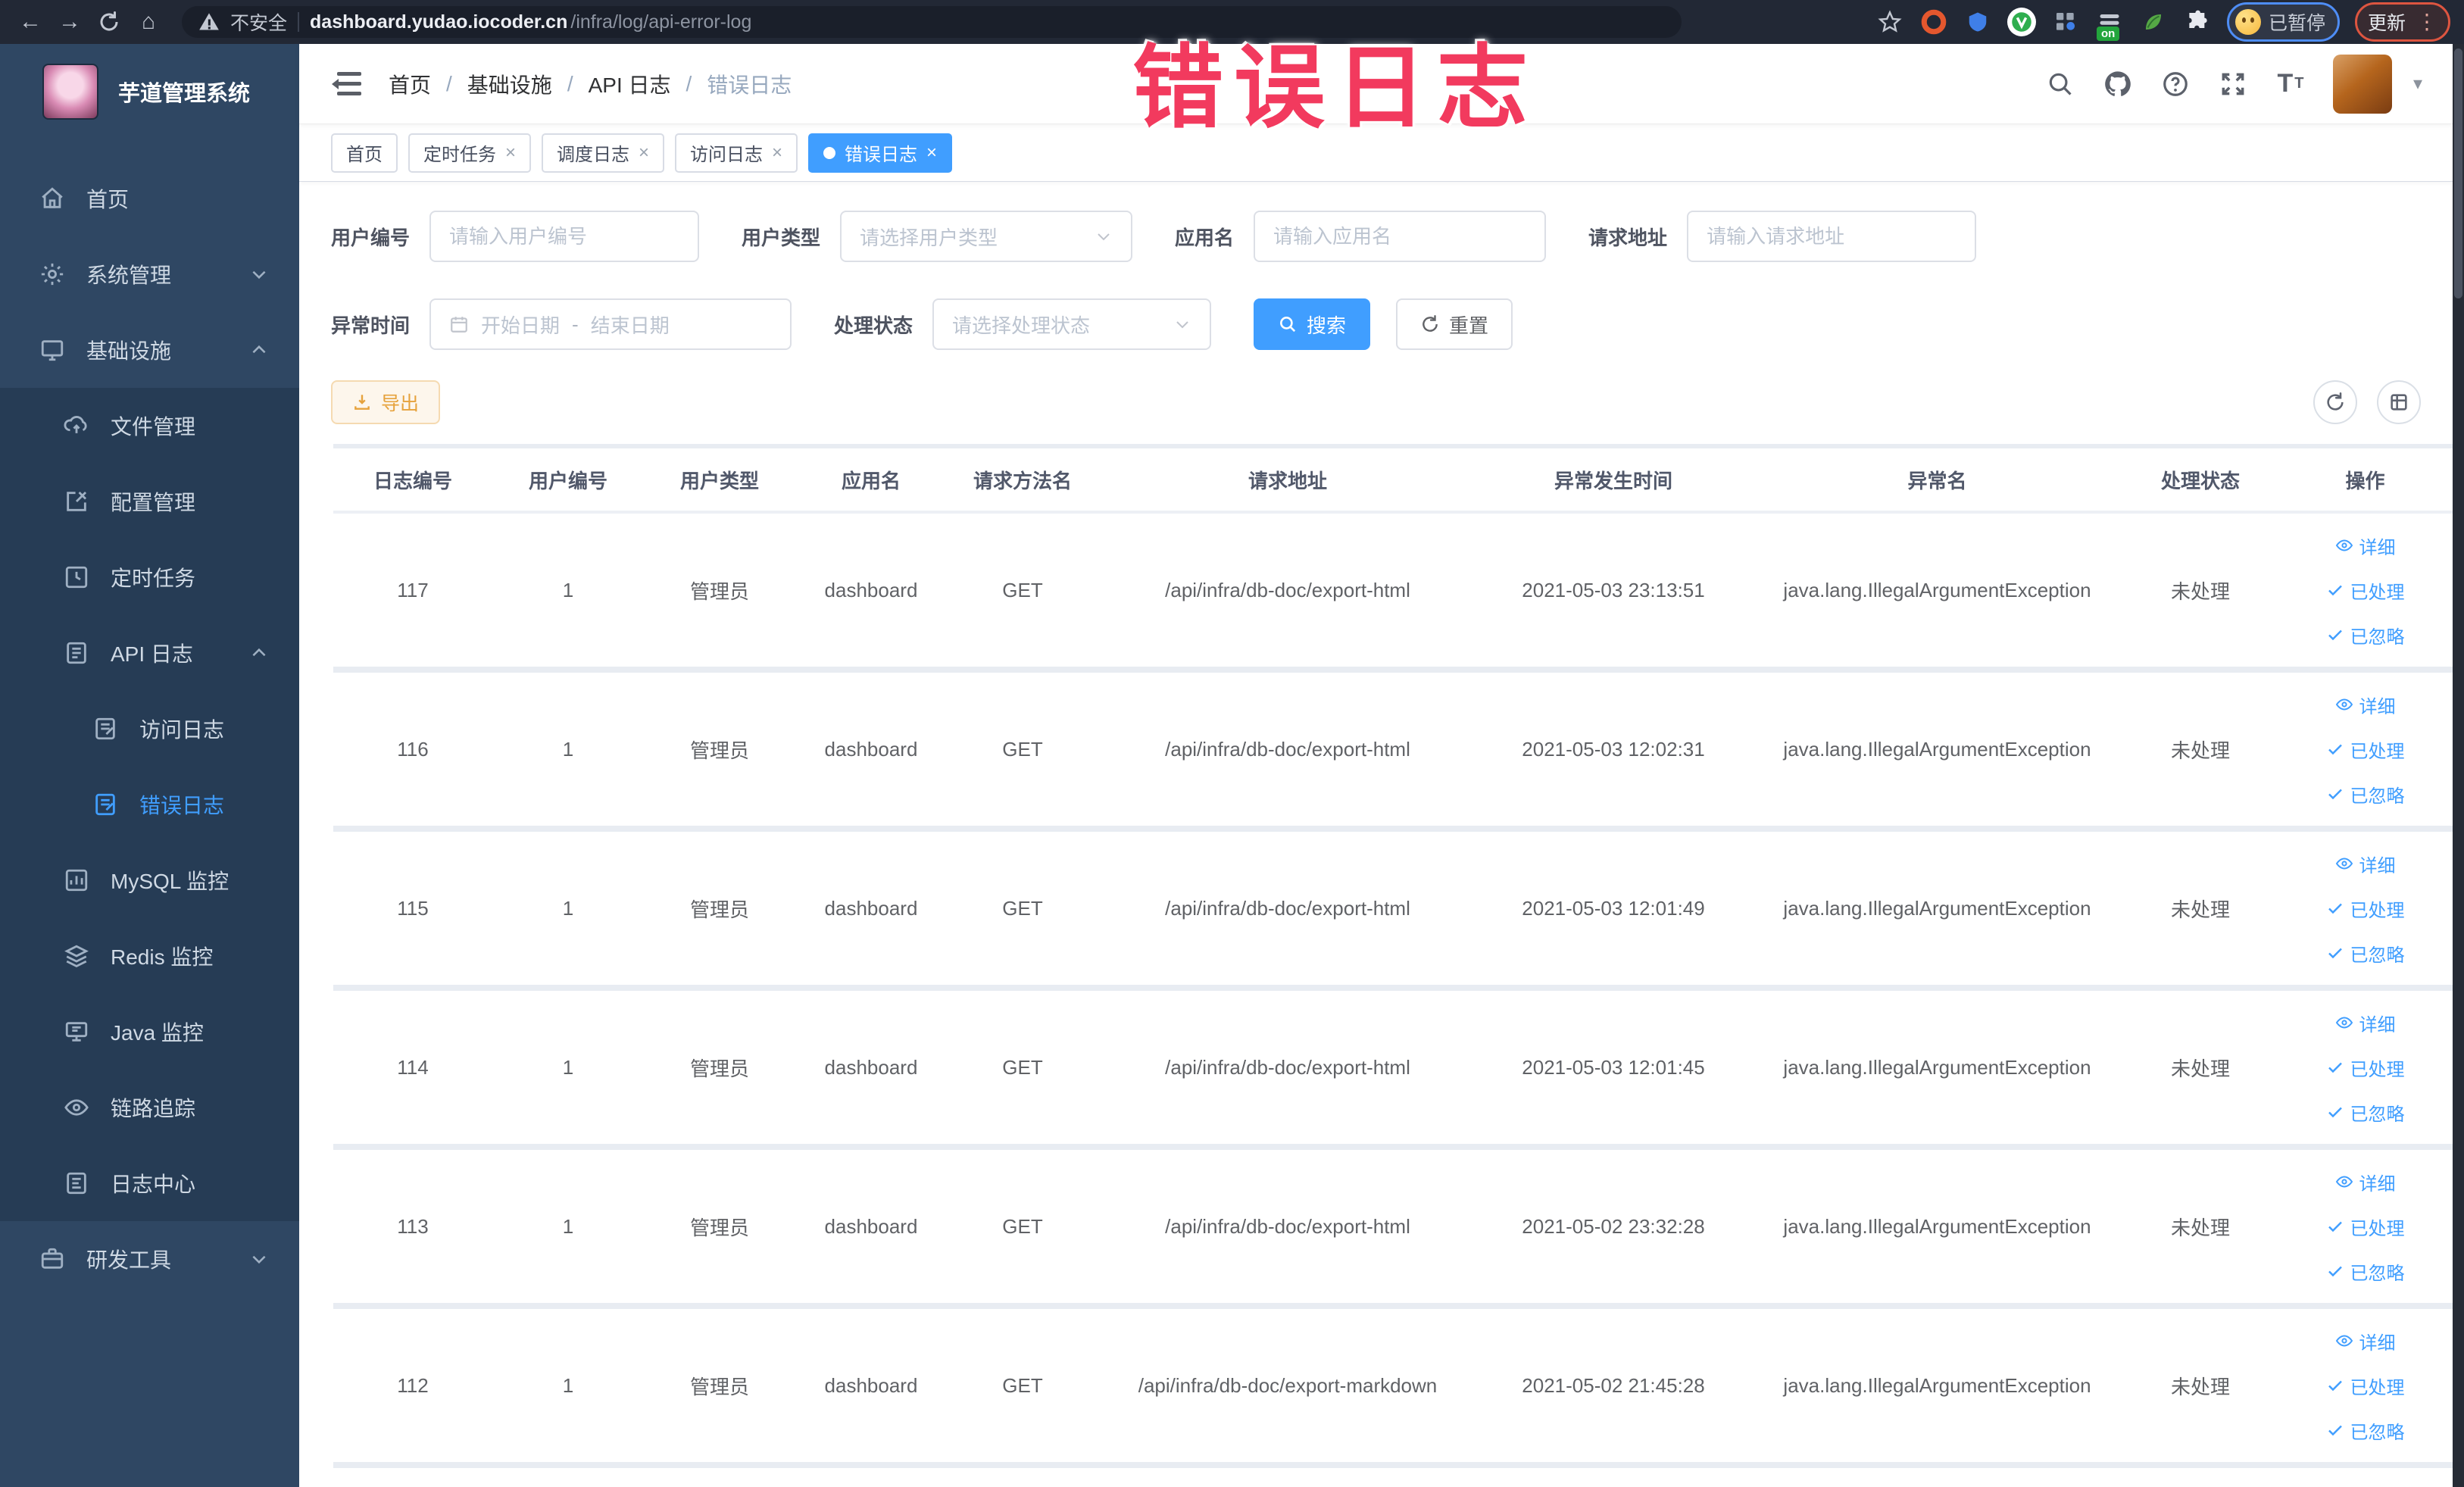  Describe the element at coordinates (149, 1107) in the screenshot. I see `sidebar-item-tracer: 链路追踪` at that location.